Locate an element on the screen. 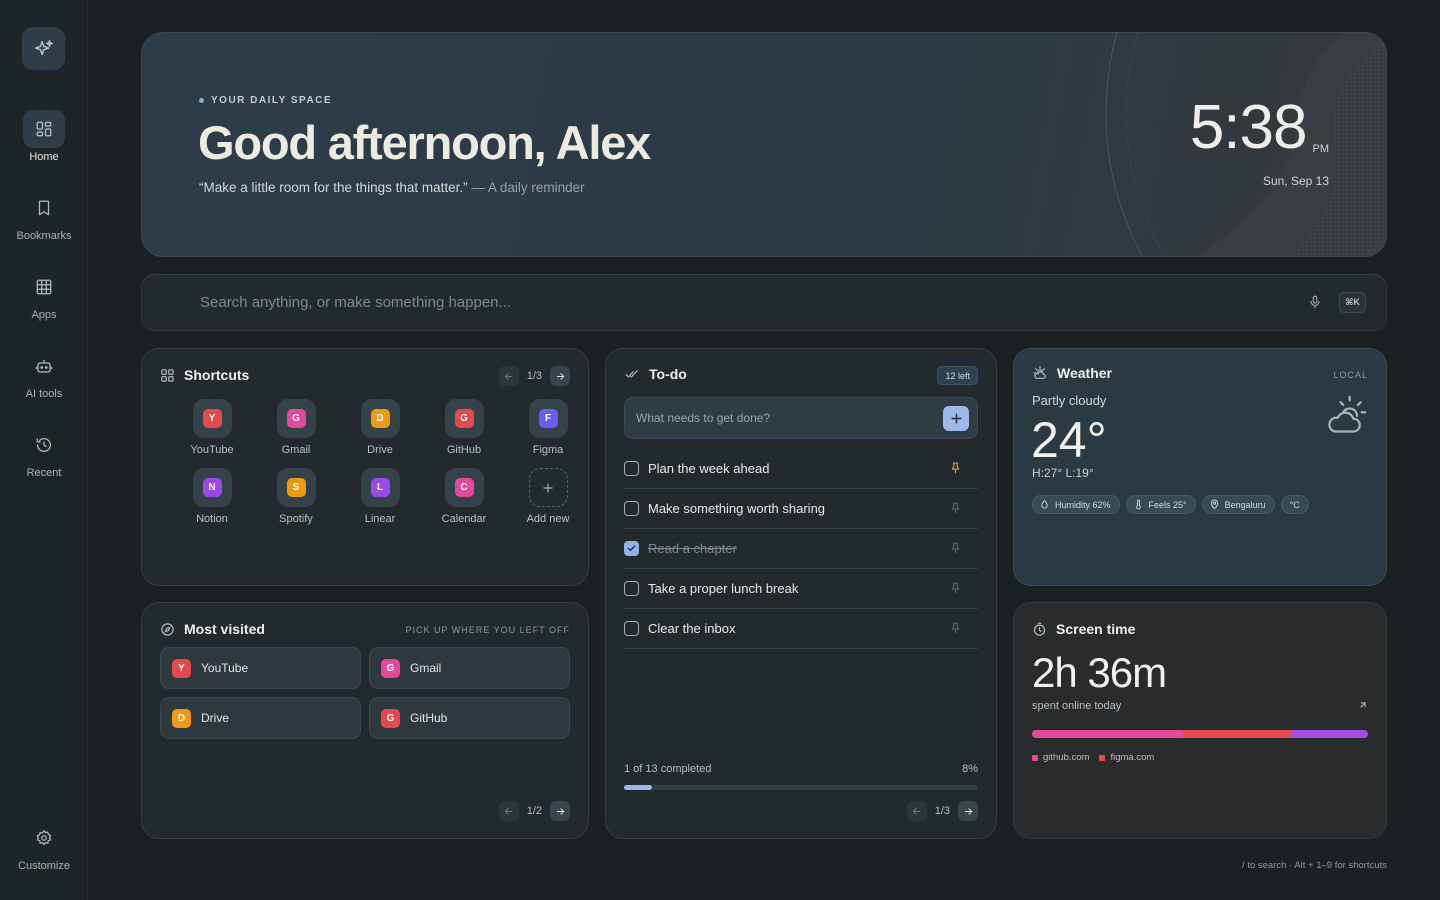 Image resolution: width=1440 pixels, height=900 pixels. search-input is located at coordinates (740, 302).